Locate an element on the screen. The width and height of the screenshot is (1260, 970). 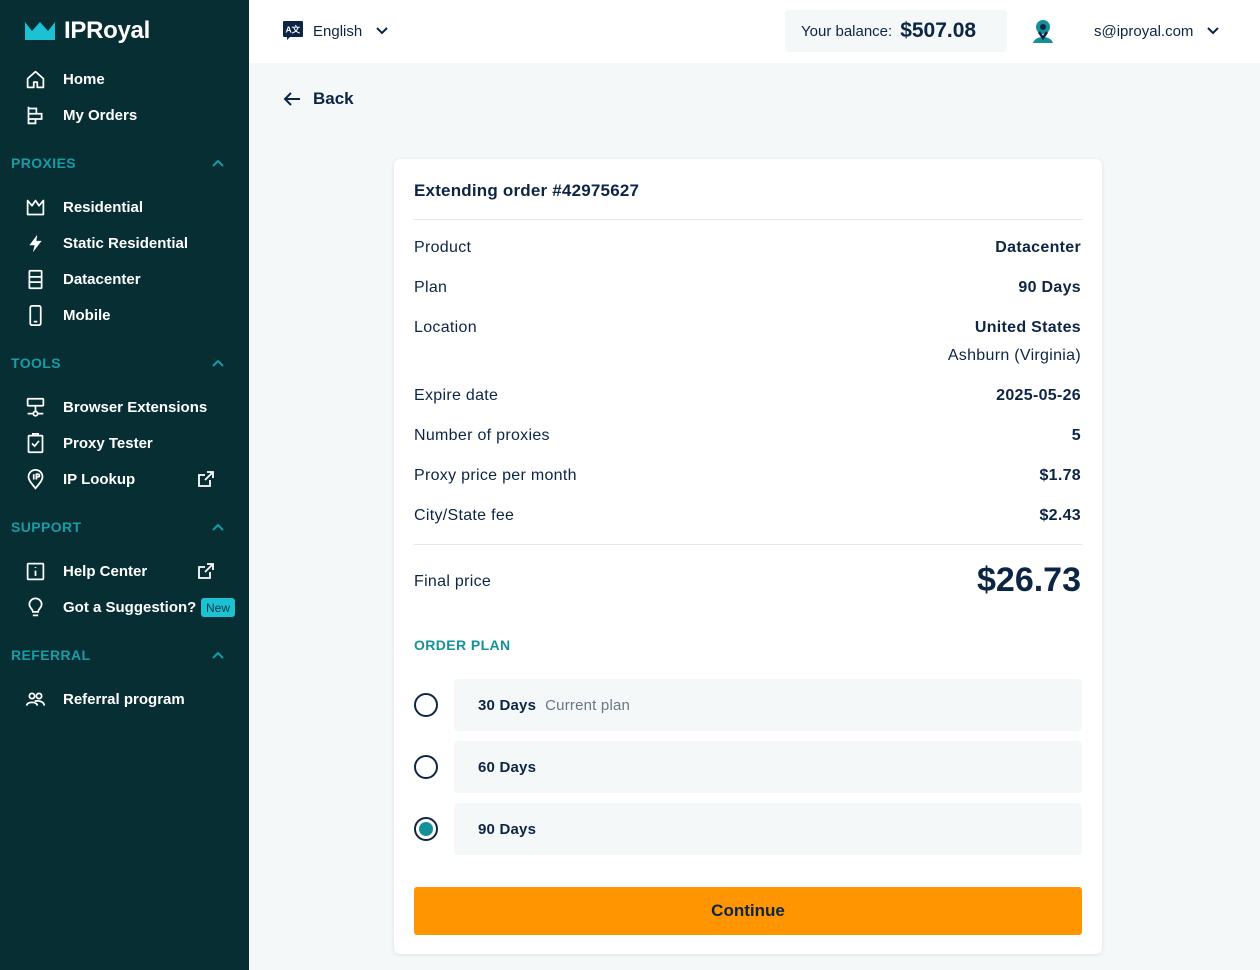
server-icon is located at coordinates (35, 279).